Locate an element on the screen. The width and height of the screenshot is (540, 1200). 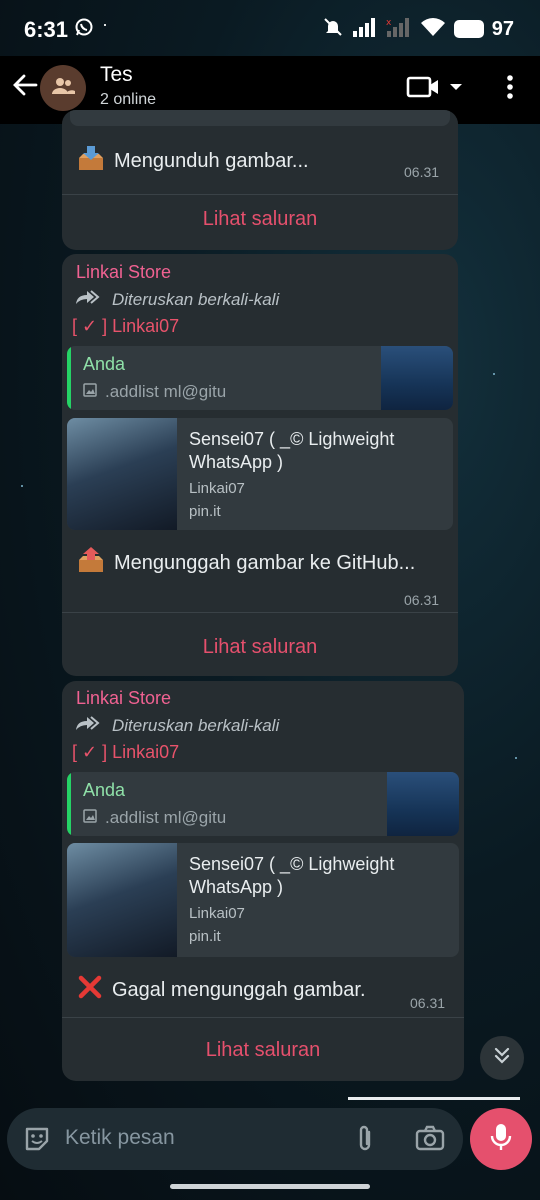
battery-icon is located at coordinates (468, 29).